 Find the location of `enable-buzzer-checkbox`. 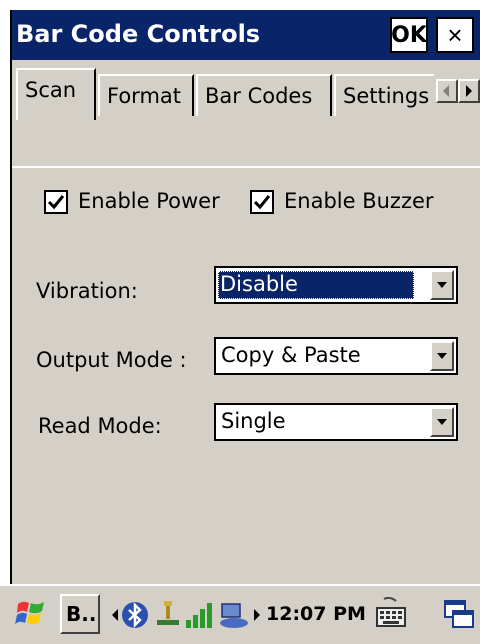

enable-buzzer-checkbox is located at coordinates (262, 202).